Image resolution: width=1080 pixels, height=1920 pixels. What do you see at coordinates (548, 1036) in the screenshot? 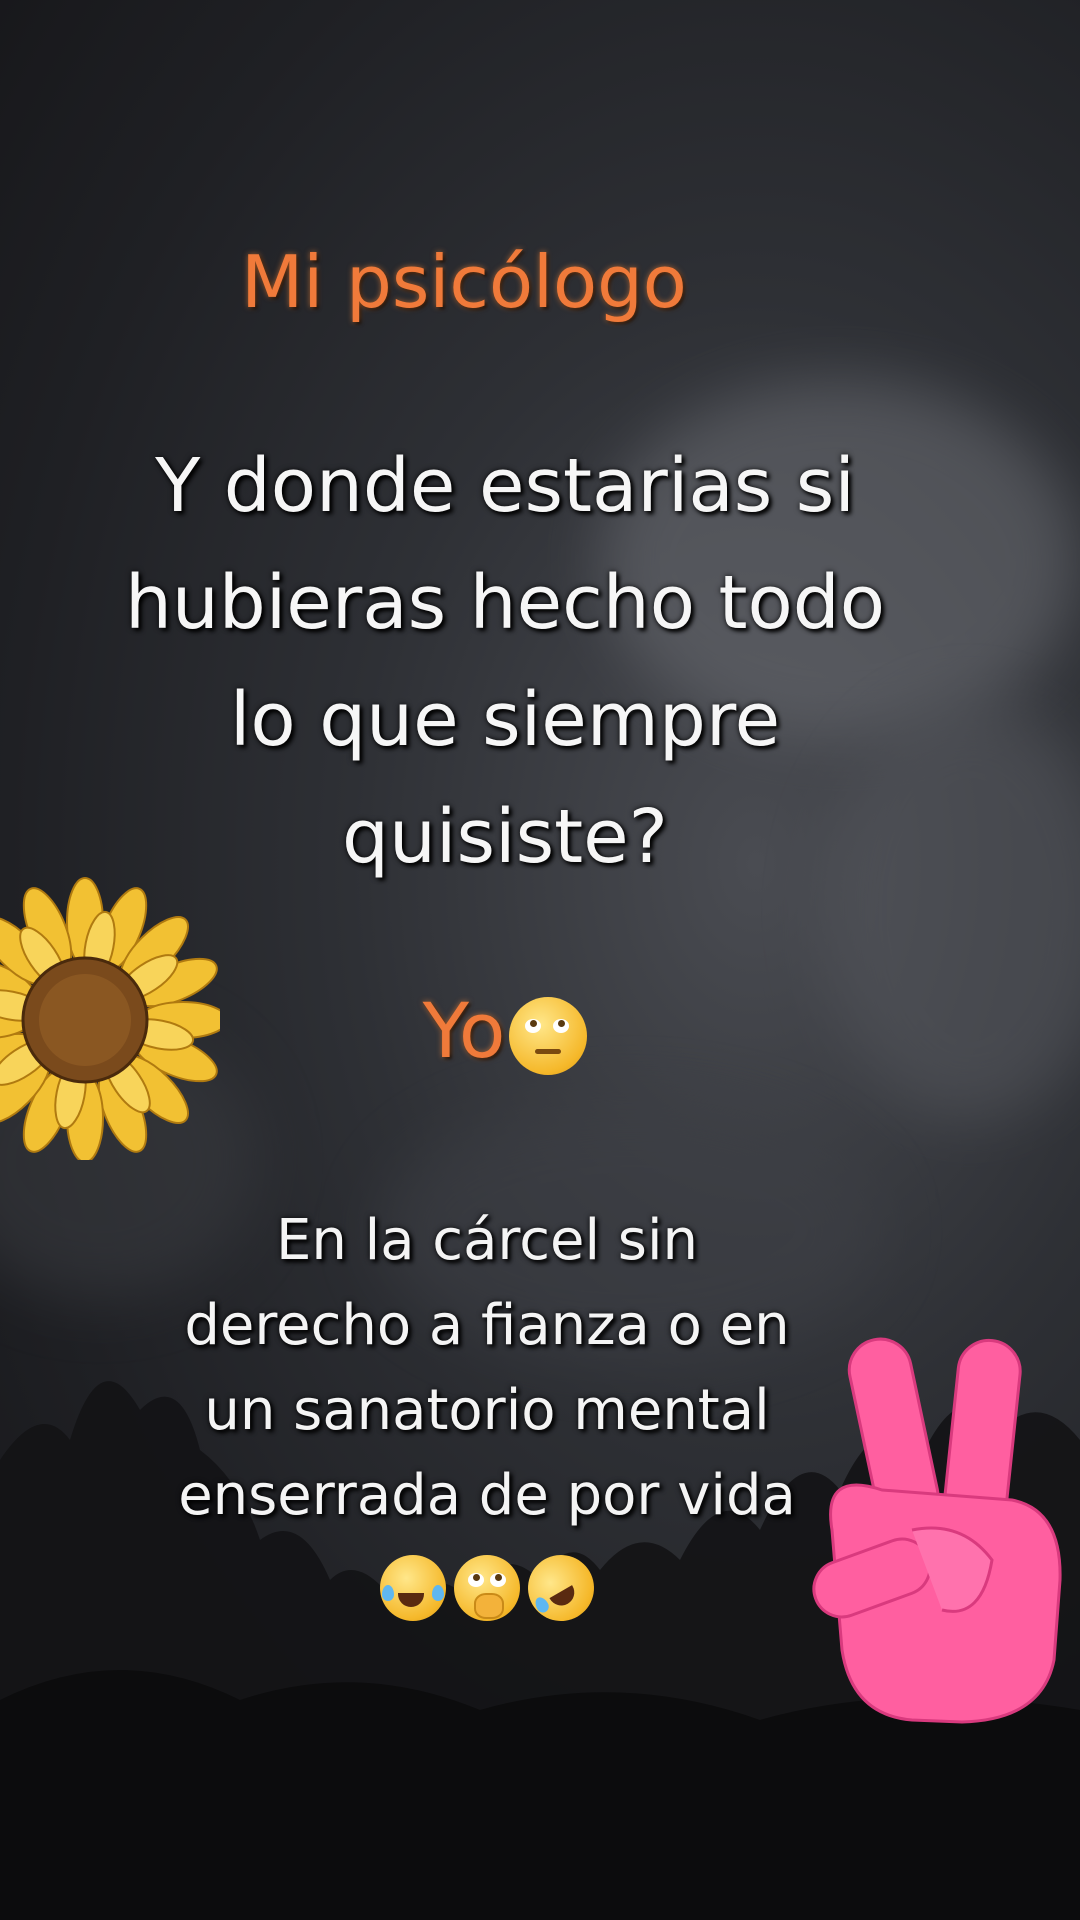
I see `rolling-eyes-emoji-icon` at bounding box center [548, 1036].